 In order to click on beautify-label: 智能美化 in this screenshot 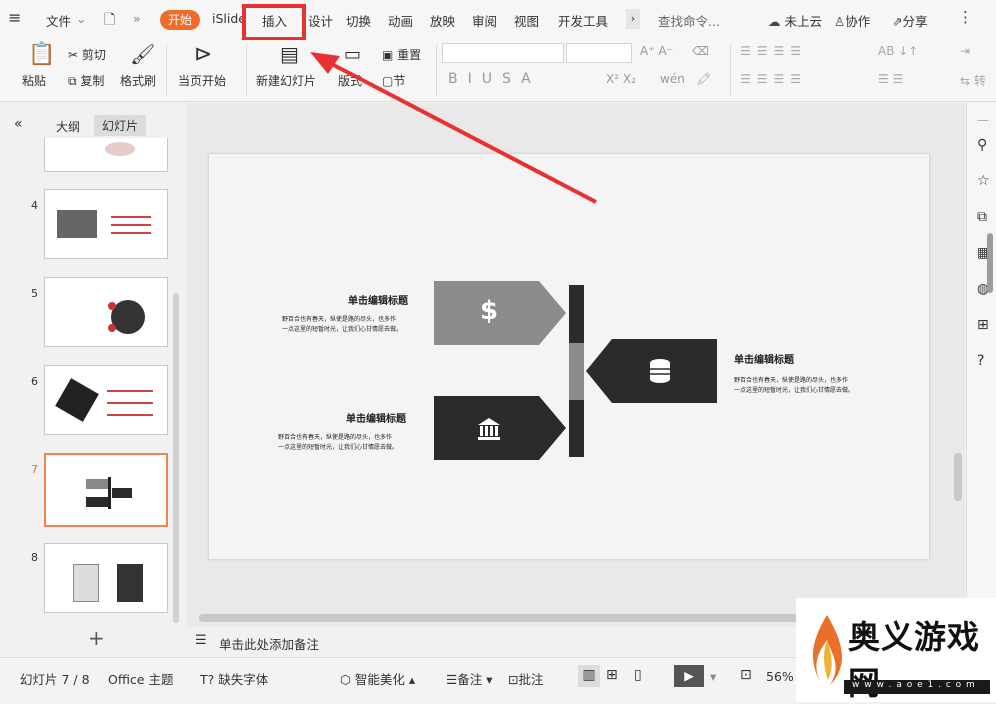, I will do `click(379, 679)`.